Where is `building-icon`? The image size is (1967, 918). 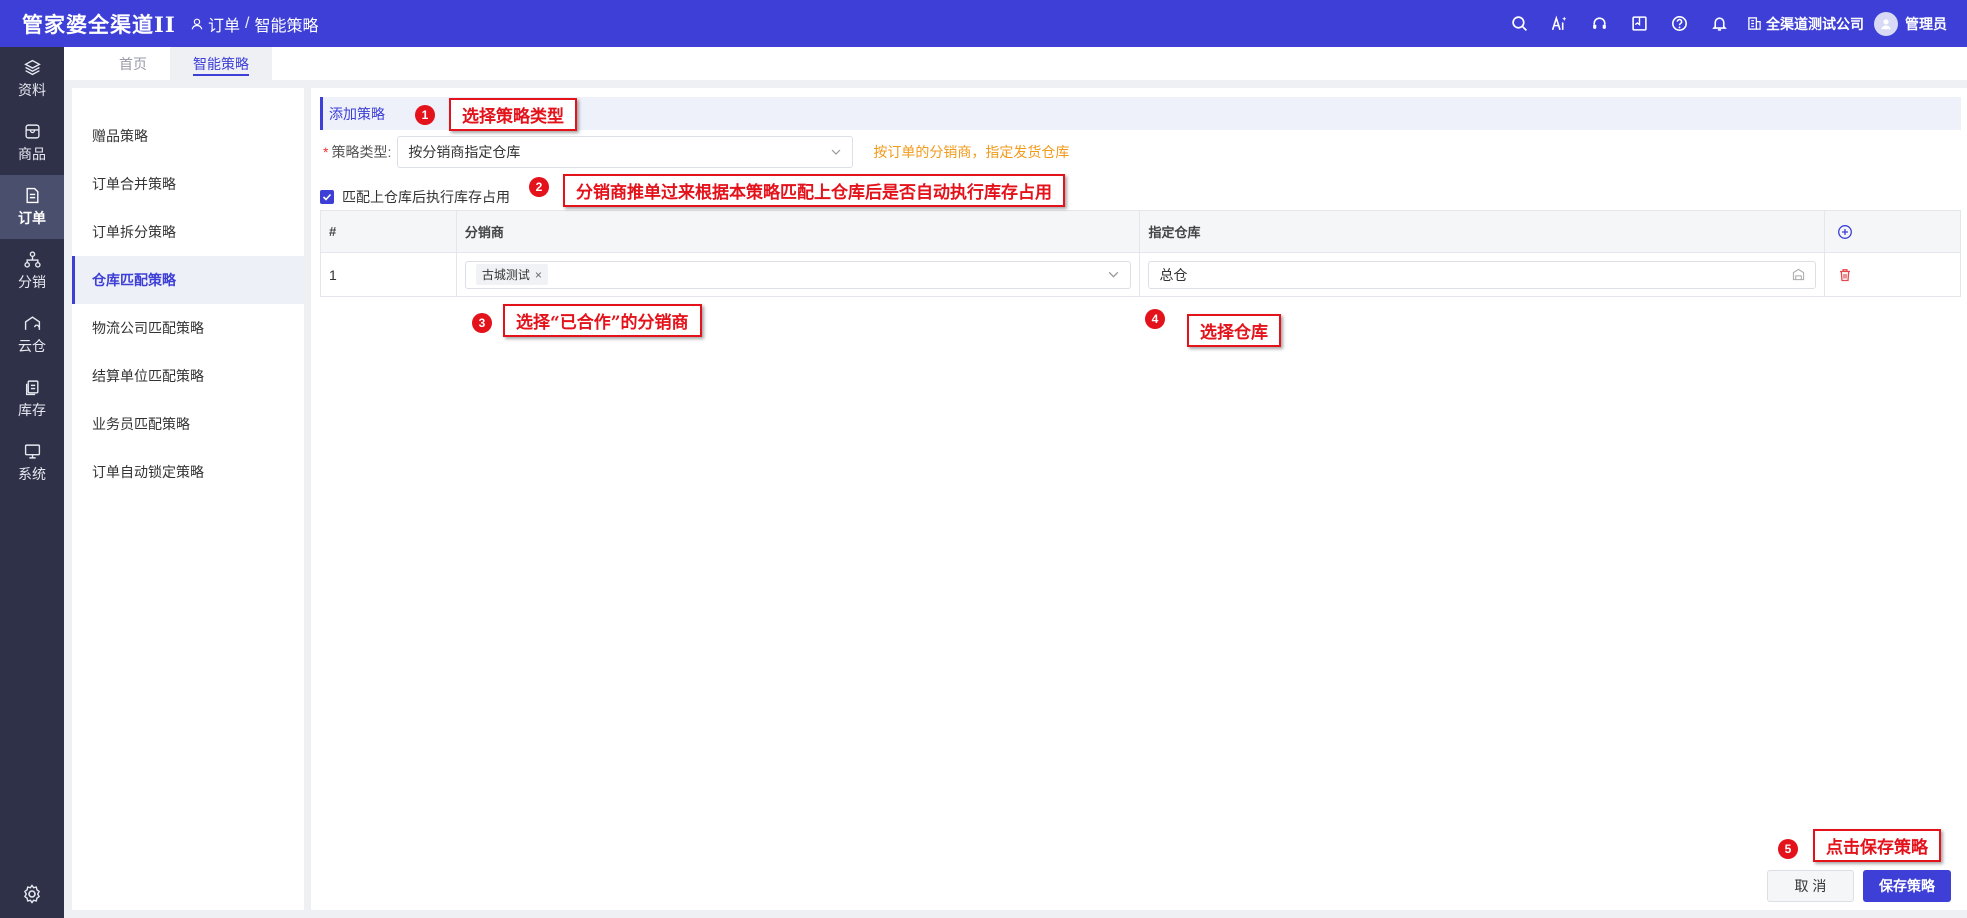
building-icon is located at coordinates (1754, 23).